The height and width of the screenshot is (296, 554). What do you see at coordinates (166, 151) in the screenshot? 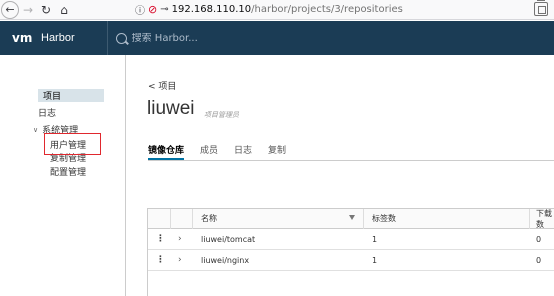
I see `tab-repositories: 镜像仓库` at bounding box center [166, 151].